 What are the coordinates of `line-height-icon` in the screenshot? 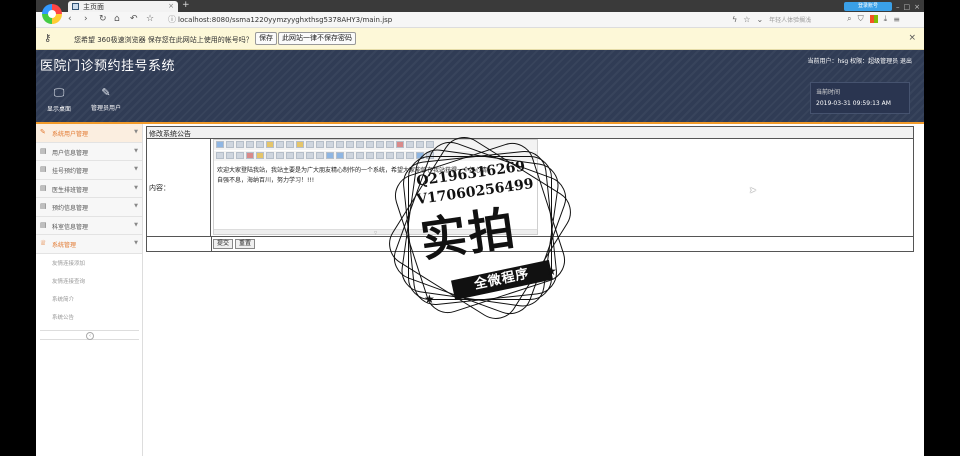 It's located at (310, 155).